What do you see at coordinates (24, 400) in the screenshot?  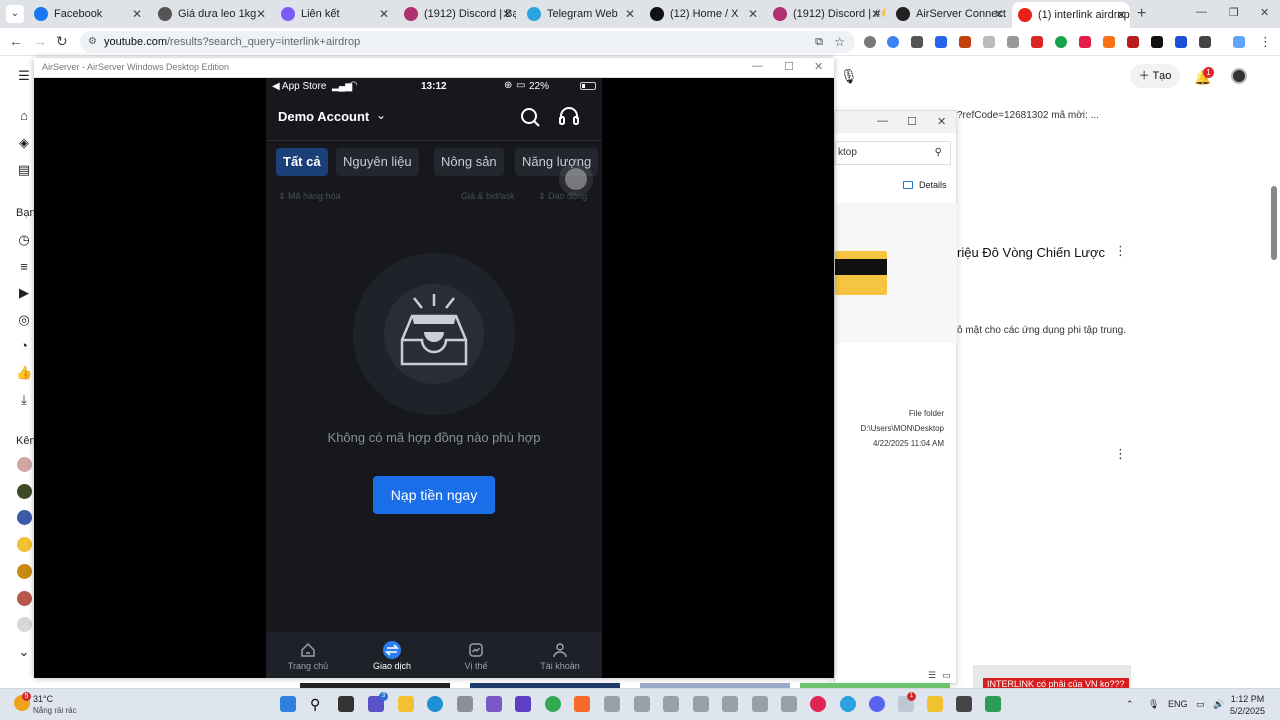 I see `downloads-icon: ⤓` at bounding box center [24, 400].